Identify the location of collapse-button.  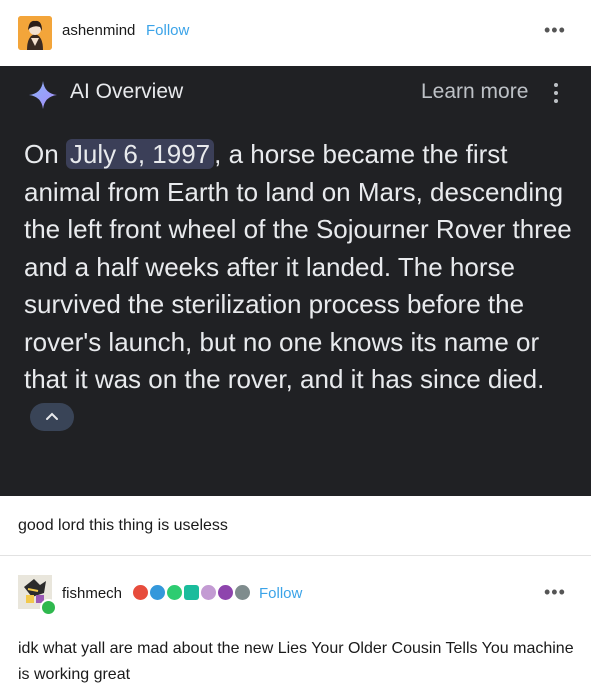
(52, 416).